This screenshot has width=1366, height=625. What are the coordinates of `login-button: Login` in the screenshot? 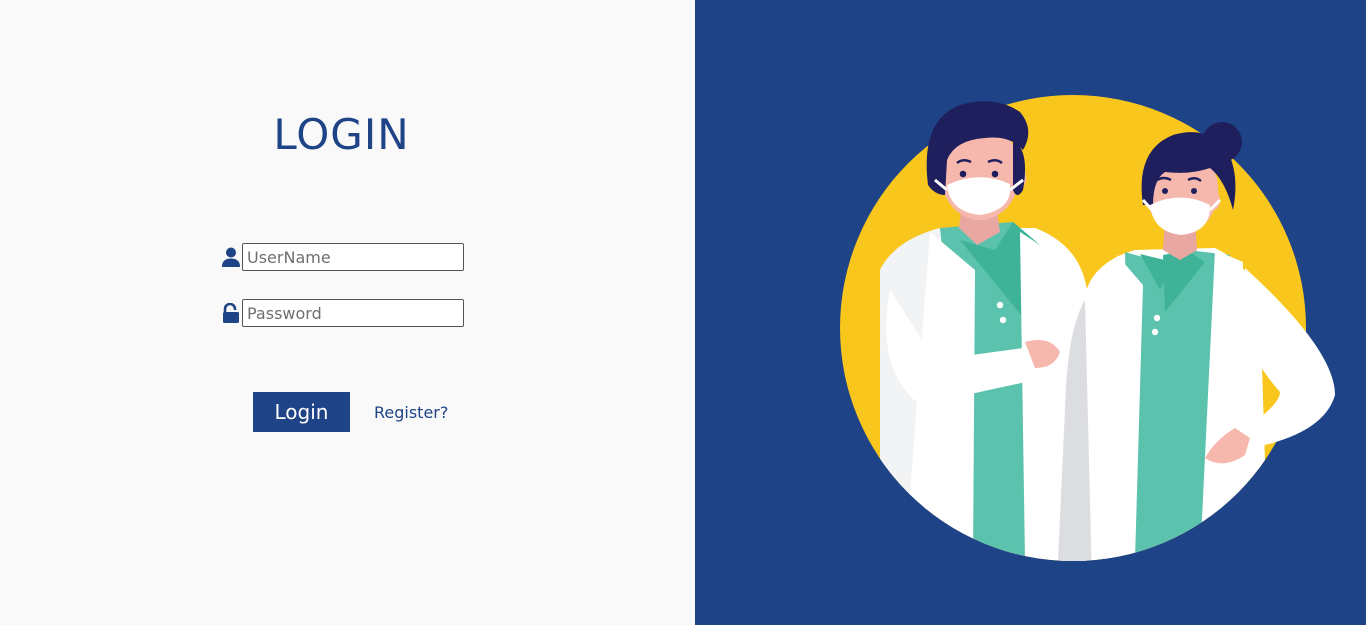 It's located at (301, 412).